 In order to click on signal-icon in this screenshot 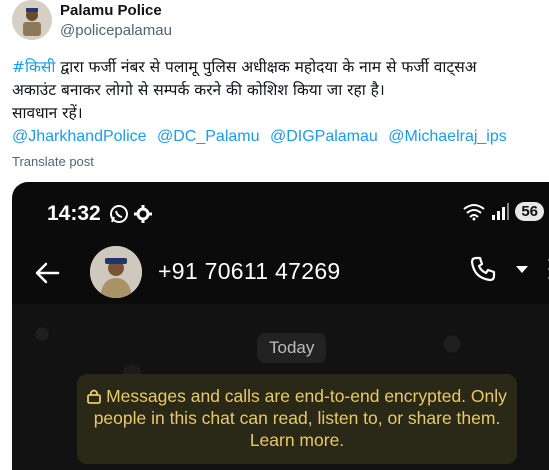, I will do `click(501, 211)`.